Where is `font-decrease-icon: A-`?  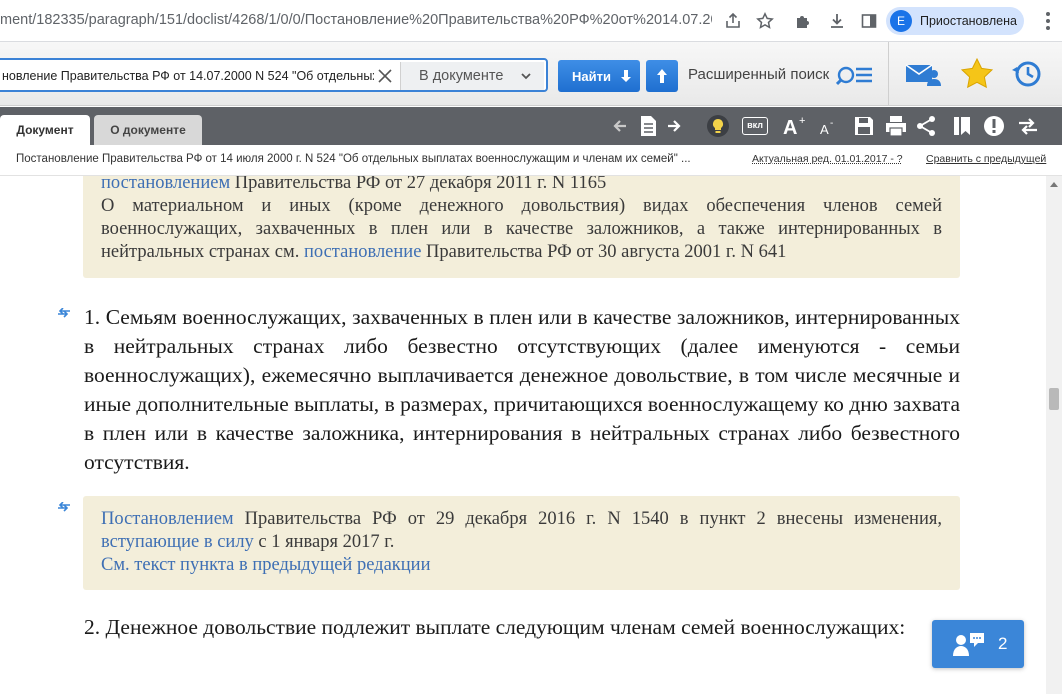 font-decrease-icon: A- is located at coordinates (828, 126).